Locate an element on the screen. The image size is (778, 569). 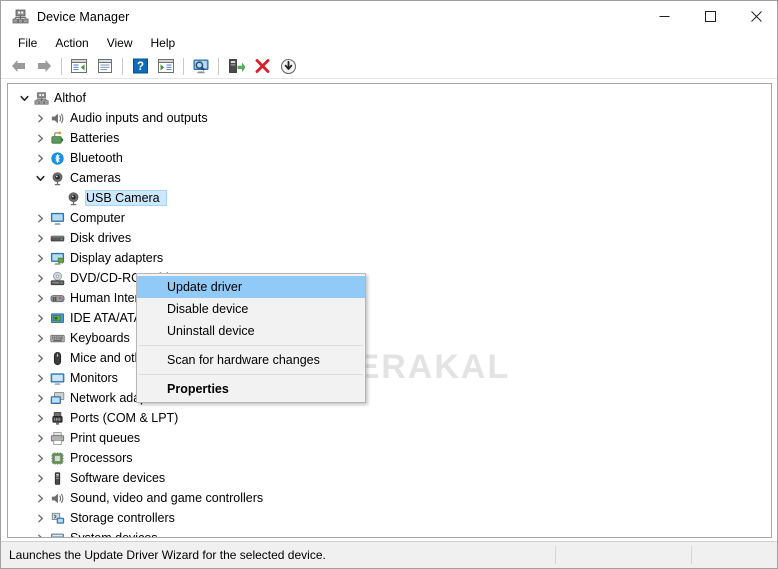
context-menu-item-scan-for-hardware-changes: Scan for hardware changes is located at coordinates (251, 360).